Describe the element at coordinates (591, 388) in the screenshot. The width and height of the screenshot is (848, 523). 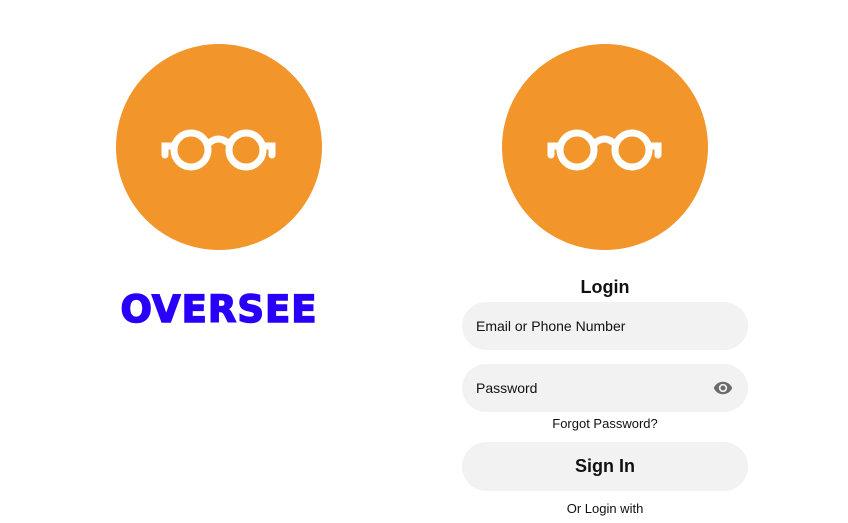
I see `password-input` at that location.